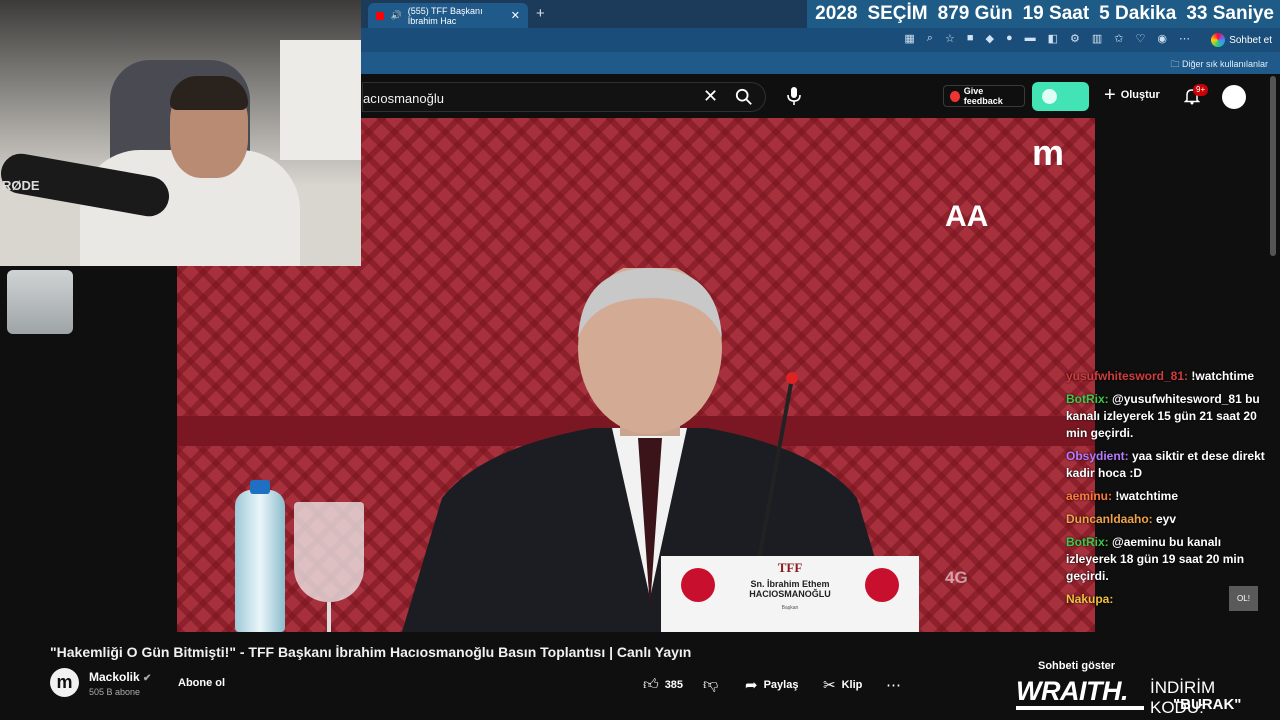  I want to click on channel-avatar: m, so click(64, 682).